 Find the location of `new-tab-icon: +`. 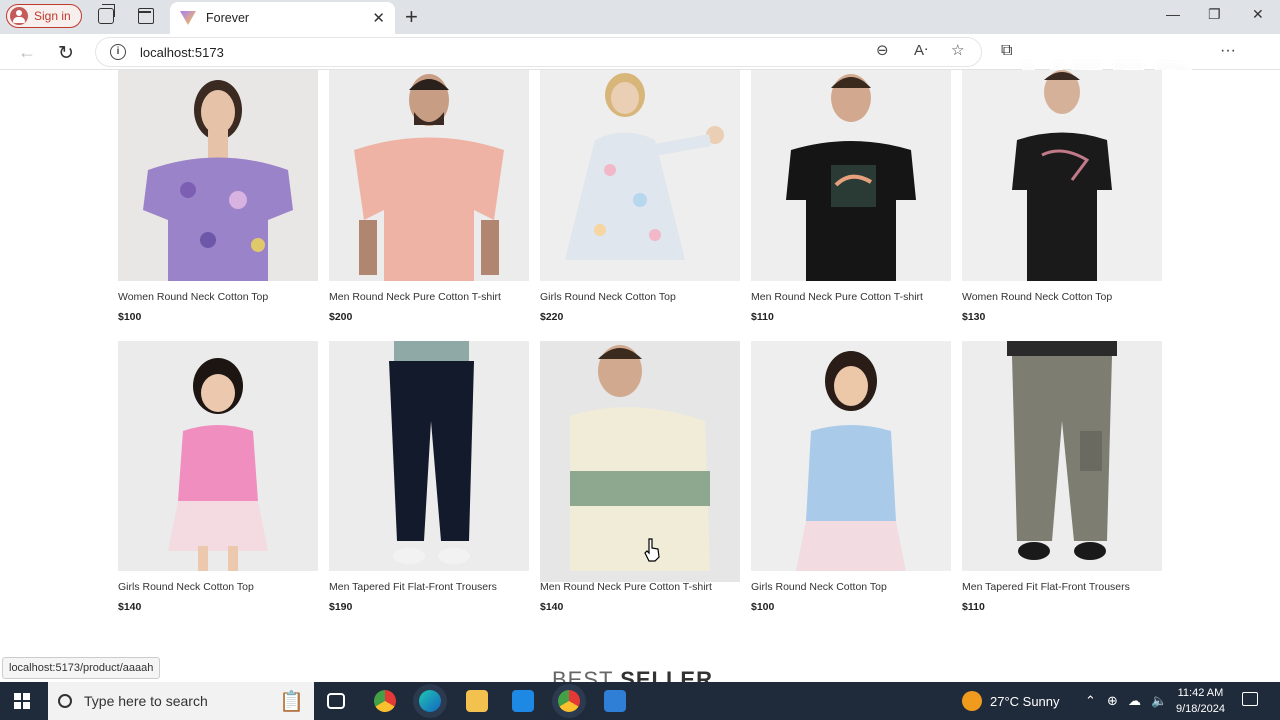

new-tab-icon: + is located at coordinates (411, 17).